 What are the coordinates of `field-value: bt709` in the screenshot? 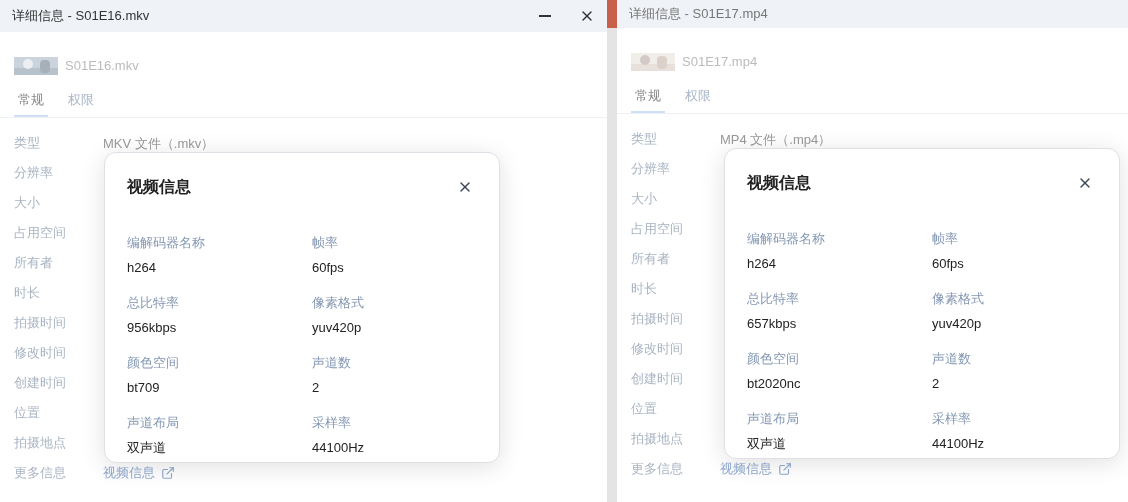 It's located at (144, 387).